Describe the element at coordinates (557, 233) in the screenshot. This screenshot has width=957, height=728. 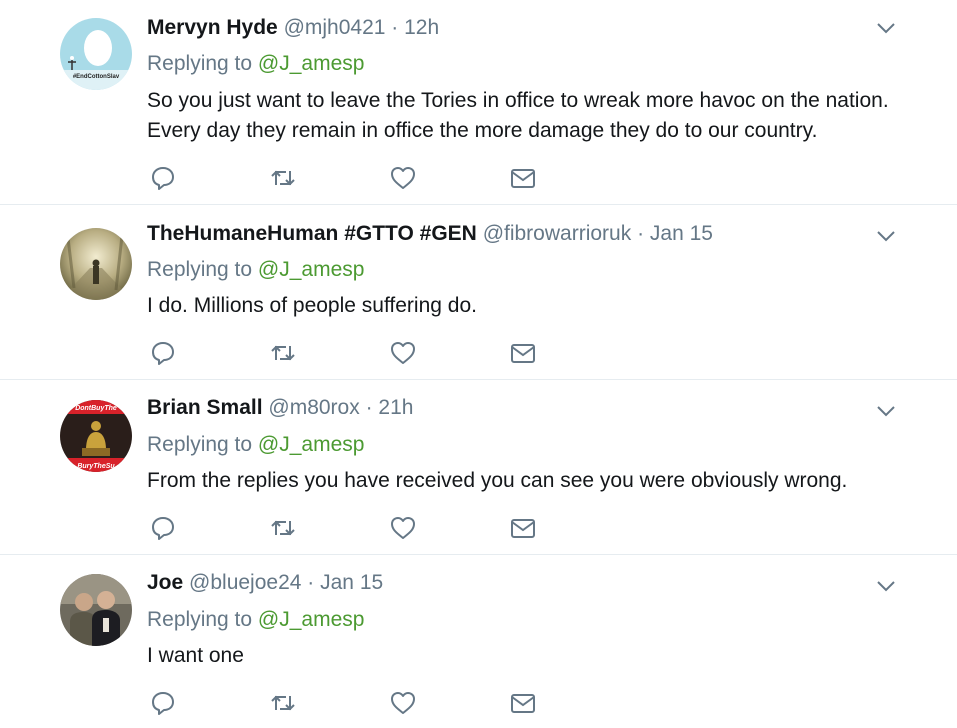
I see `user-handle: @fibrowarrioruk` at that location.